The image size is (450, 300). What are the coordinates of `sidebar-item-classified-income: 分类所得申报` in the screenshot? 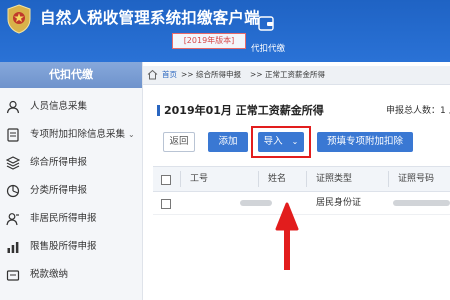 It's located at (71, 191).